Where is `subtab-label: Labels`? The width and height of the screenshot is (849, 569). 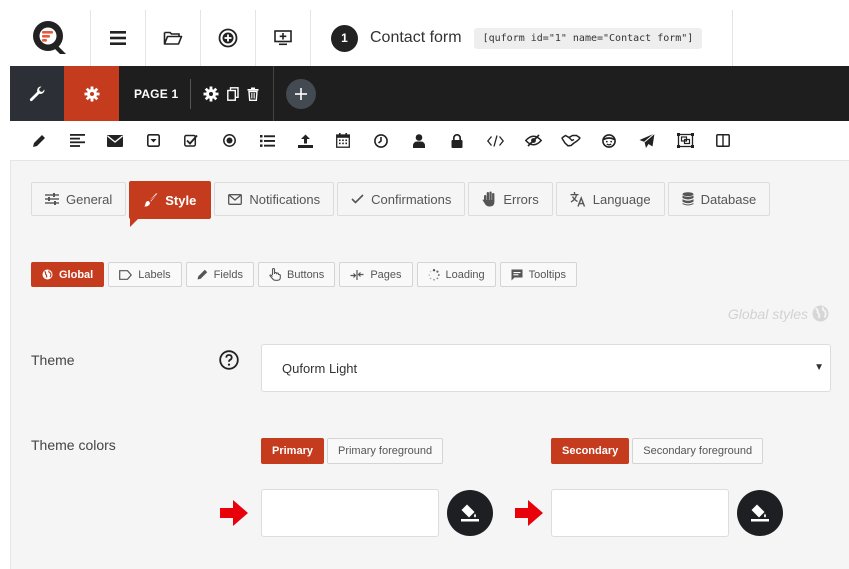
subtab-label: Labels is located at coordinates (154, 274).